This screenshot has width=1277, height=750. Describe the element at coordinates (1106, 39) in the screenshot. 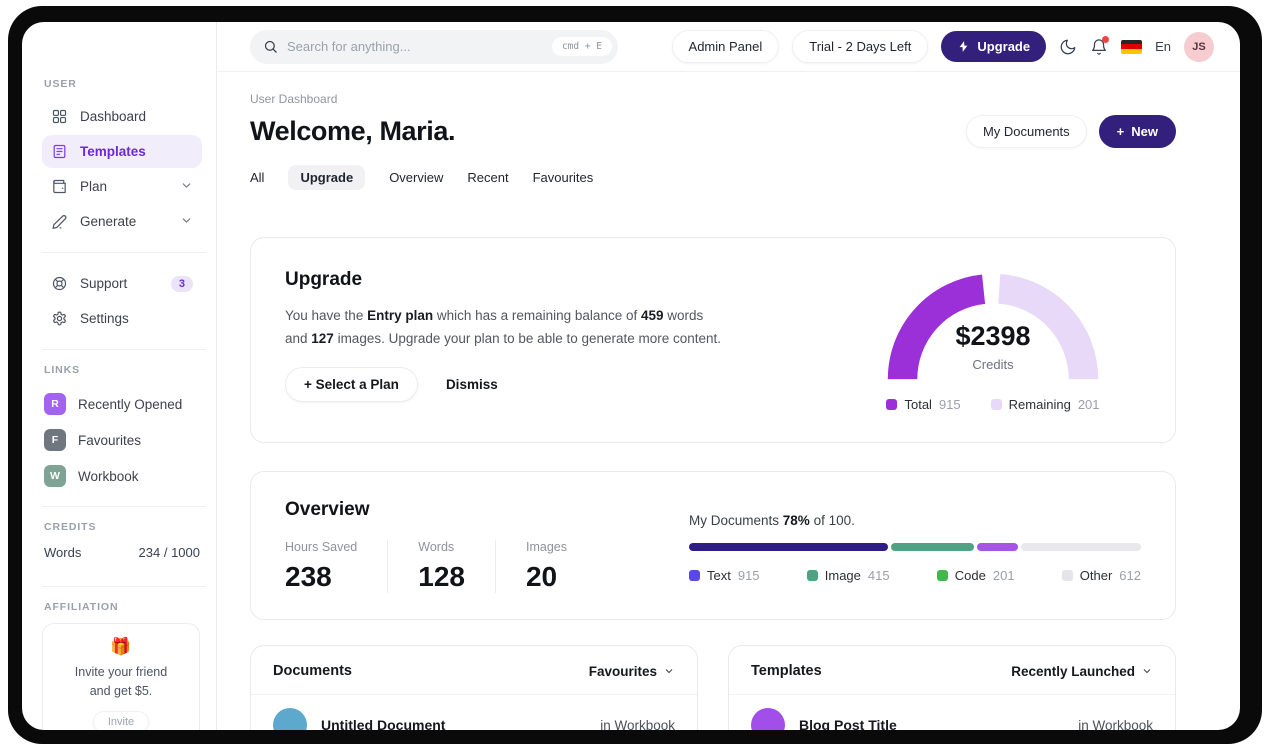

I see `notification-dot` at that location.